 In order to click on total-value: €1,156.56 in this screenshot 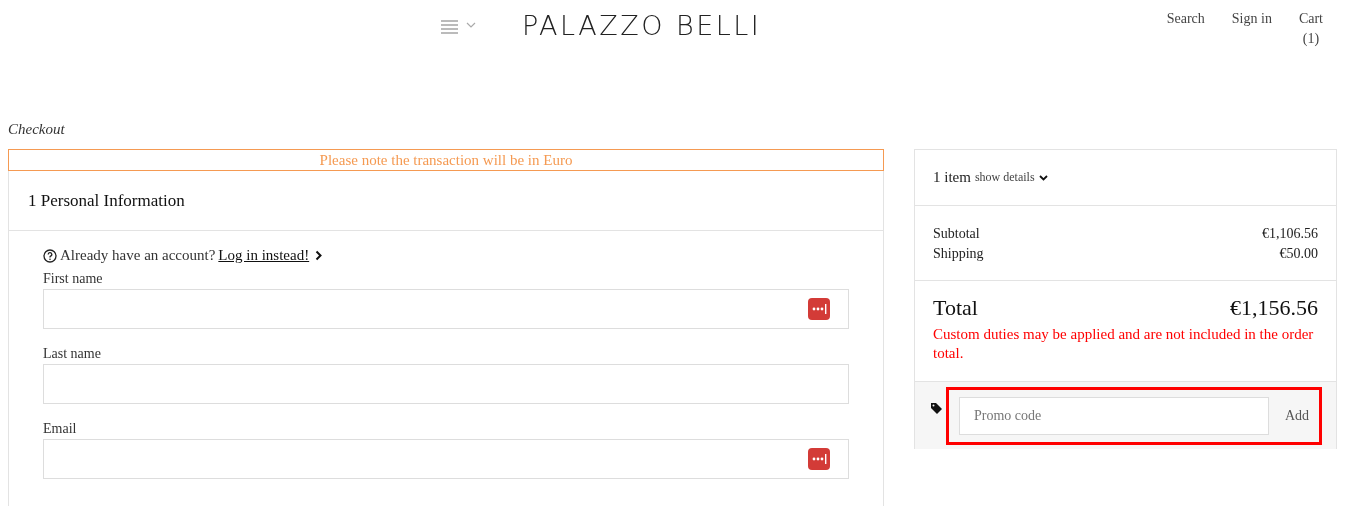, I will do `click(1274, 308)`.